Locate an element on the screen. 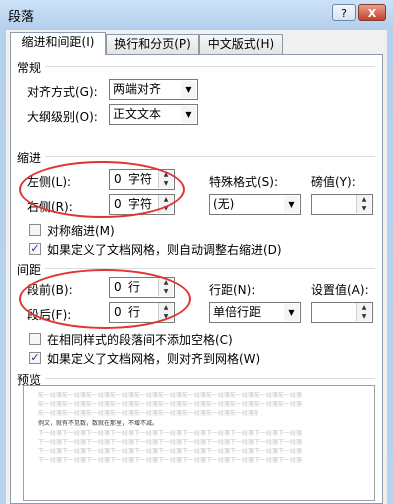 This screenshot has height=504, width=393. indent-by-spinner: ▲ ▼ is located at coordinates (342, 204).